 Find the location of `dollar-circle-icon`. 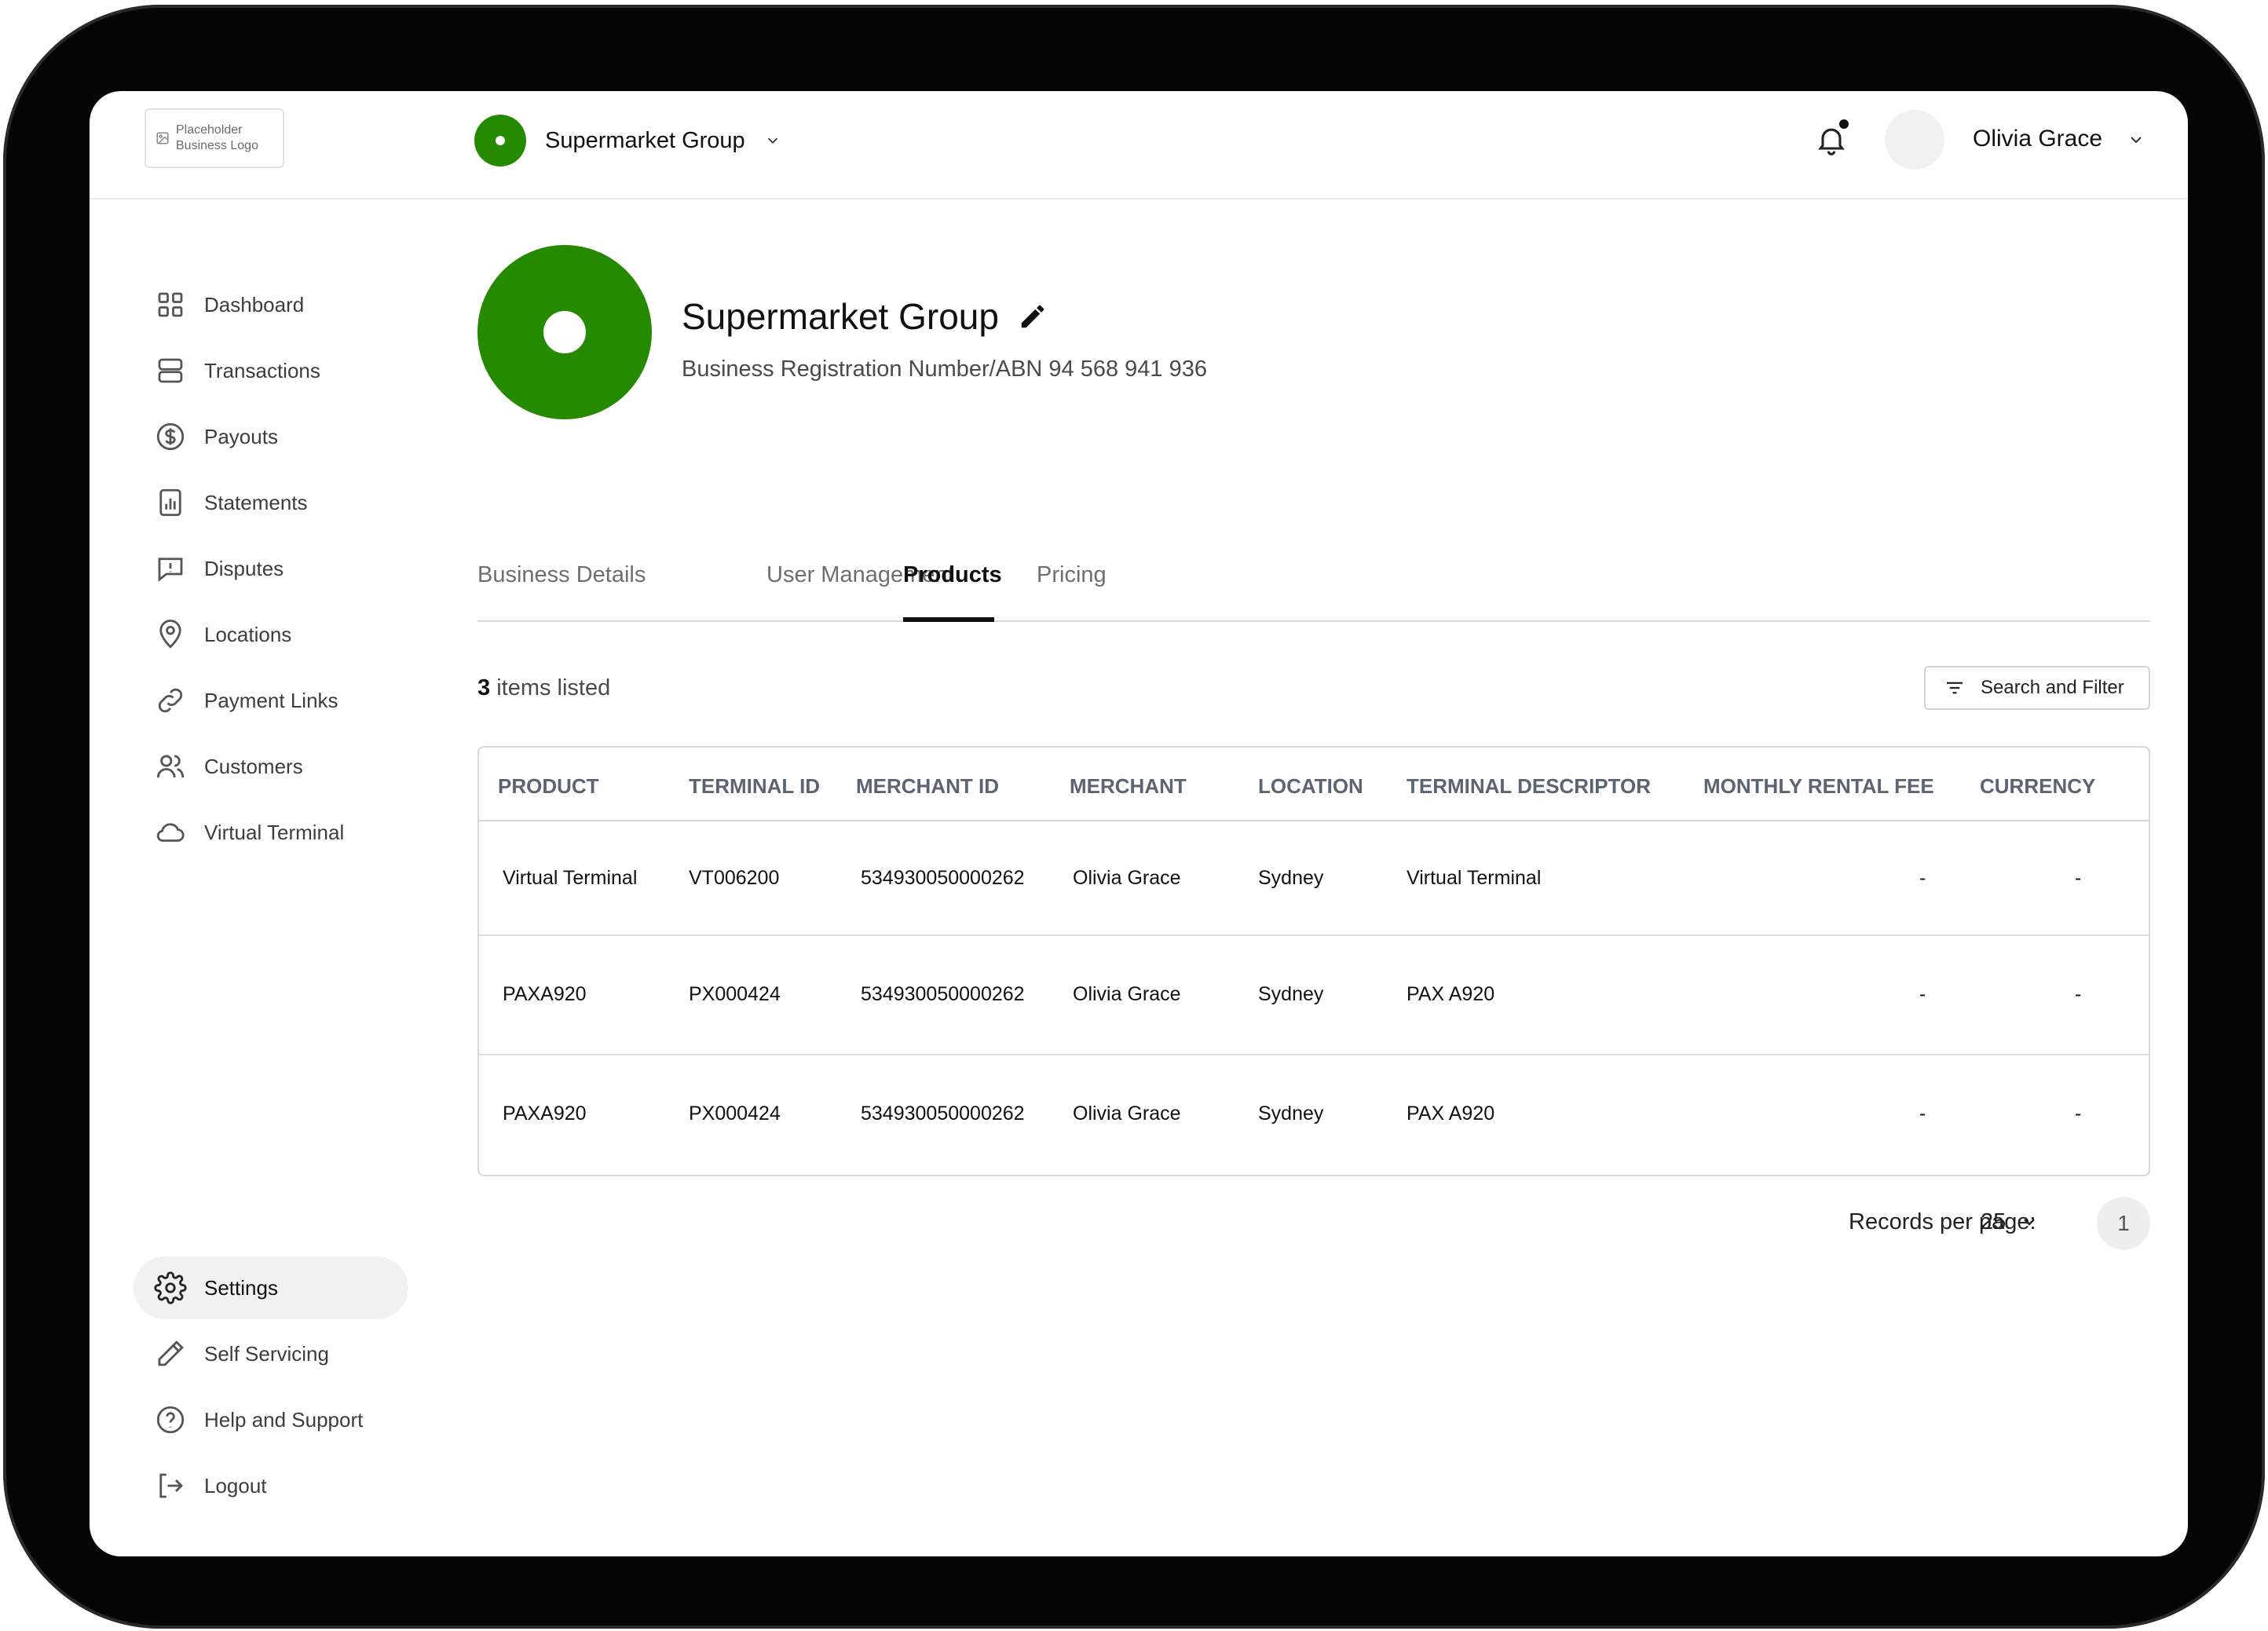

dollar-circle-icon is located at coordinates (171, 437).